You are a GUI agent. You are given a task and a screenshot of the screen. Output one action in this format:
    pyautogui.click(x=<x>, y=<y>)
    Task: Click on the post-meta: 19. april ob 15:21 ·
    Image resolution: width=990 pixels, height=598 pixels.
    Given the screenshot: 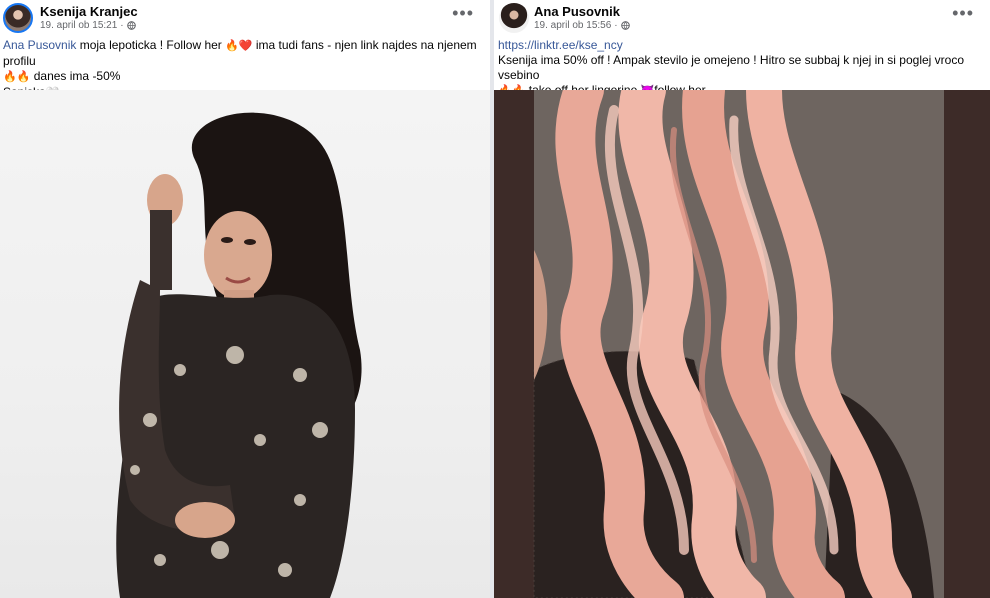 What is the action you would take?
    pyautogui.click(x=88, y=25)
    